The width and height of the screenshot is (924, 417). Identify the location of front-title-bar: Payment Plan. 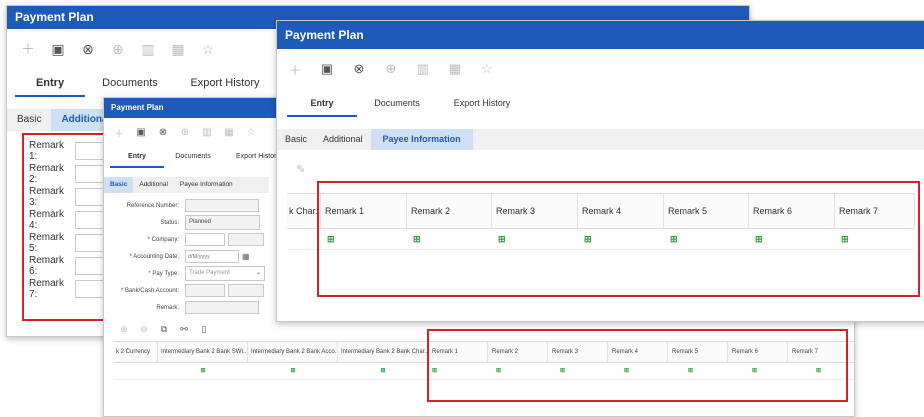
(600, 35).